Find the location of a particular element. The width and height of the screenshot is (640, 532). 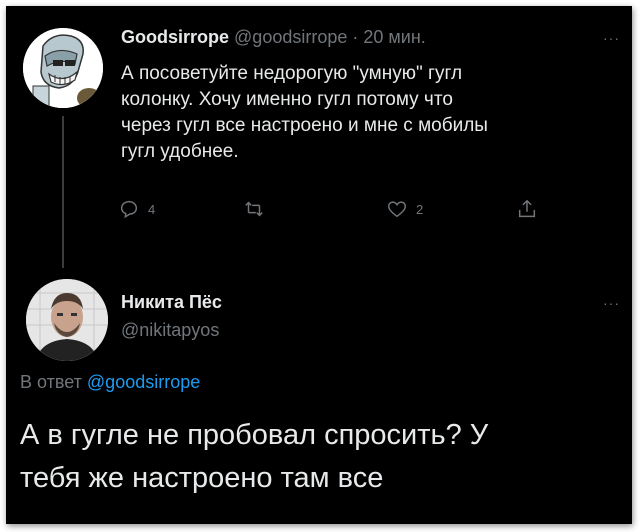

tweet-time: 20 мин. is located at coordinates (394, 37).